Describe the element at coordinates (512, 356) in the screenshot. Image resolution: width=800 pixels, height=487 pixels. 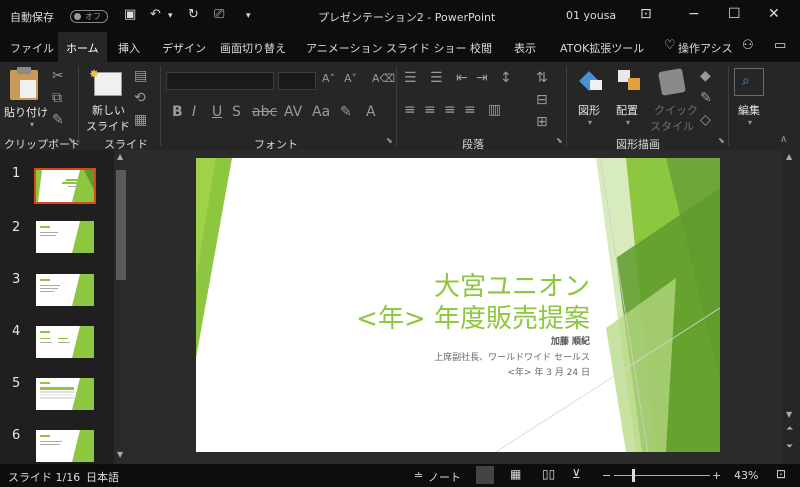
I see `slide-position: 上席副社長、ワールドワイド セールス` at that location.